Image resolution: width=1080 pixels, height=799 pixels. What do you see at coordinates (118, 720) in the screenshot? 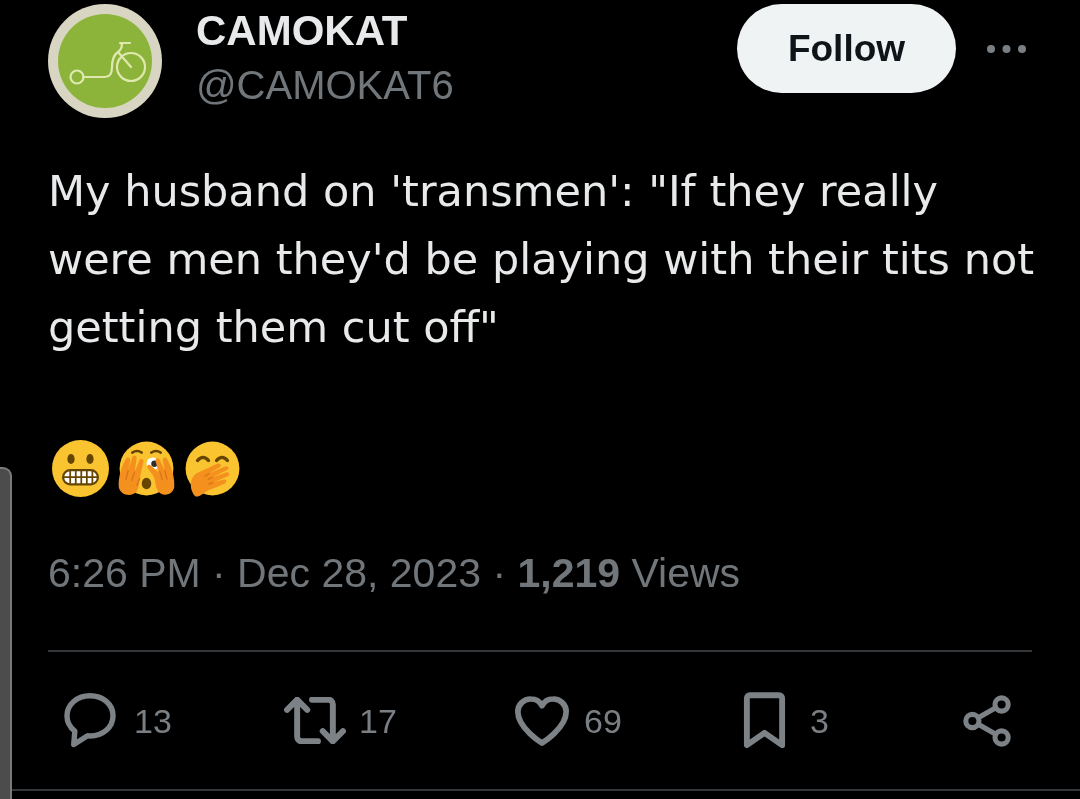
I see `reply-button: 13` at bounding box center [118, 720].